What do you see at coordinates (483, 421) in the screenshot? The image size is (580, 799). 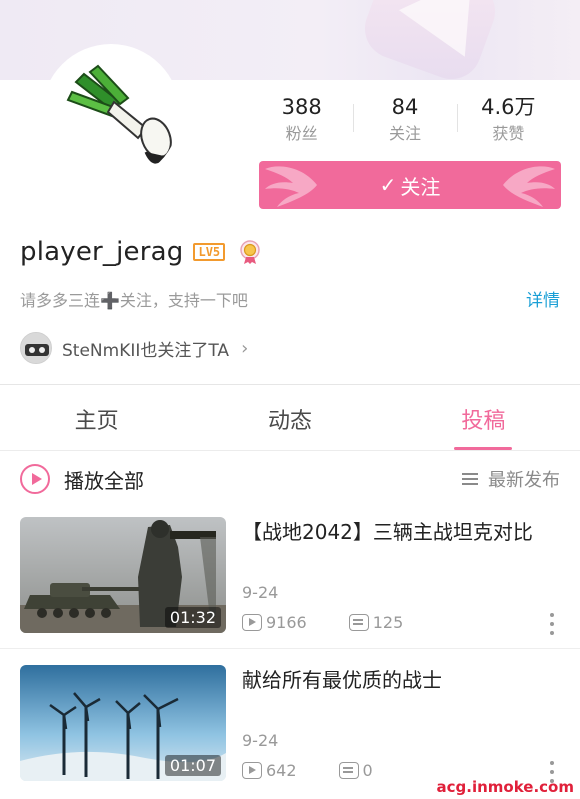 I see `tab-label: 投稿` at bounding box center [483, 421].